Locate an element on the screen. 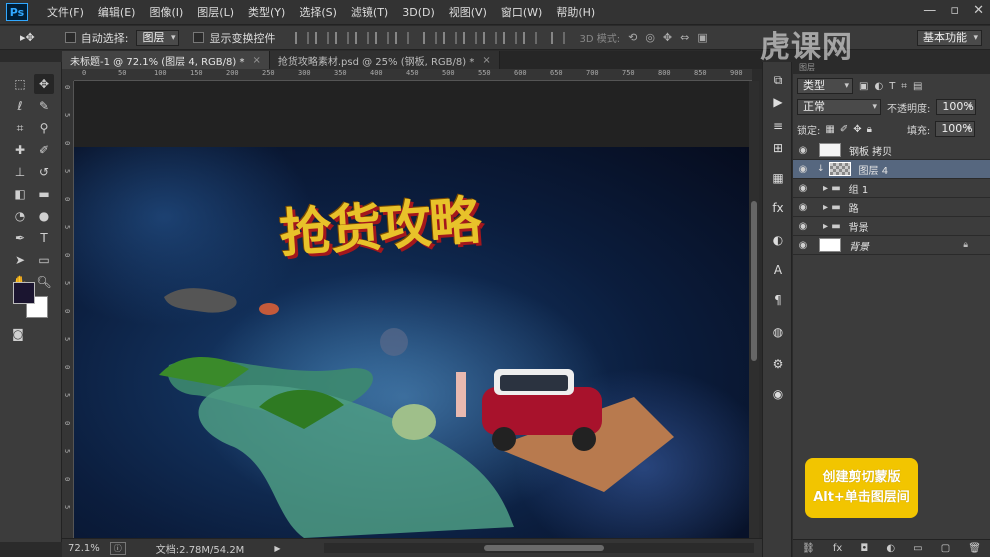 This screenshot has height=557, width=990. zoom-level: 72.1% is located at coordinates (84, 548).